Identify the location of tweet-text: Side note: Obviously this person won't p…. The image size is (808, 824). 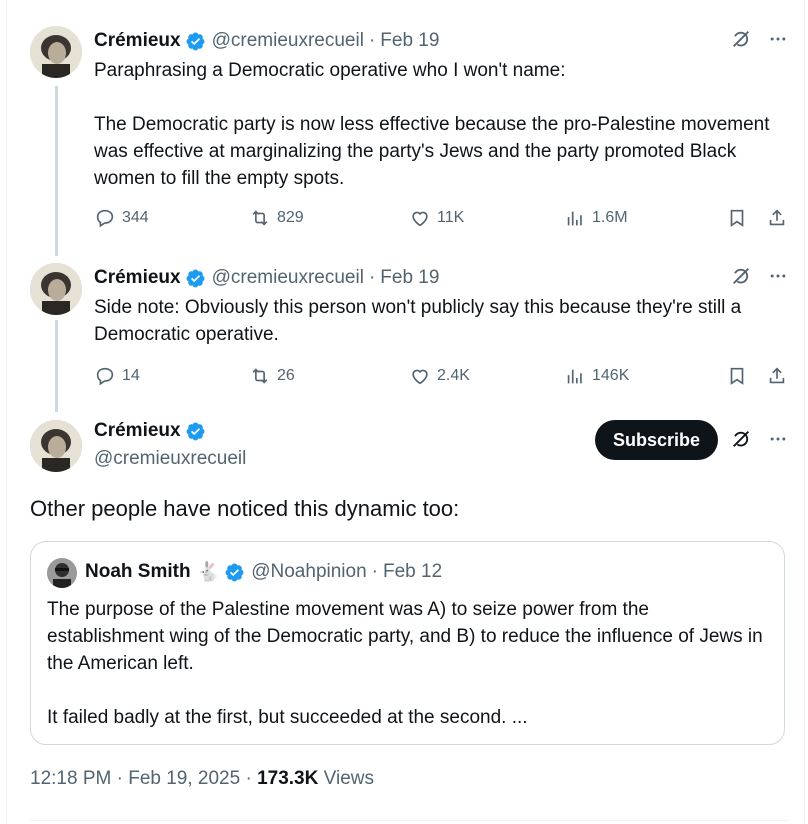
(436, 321).